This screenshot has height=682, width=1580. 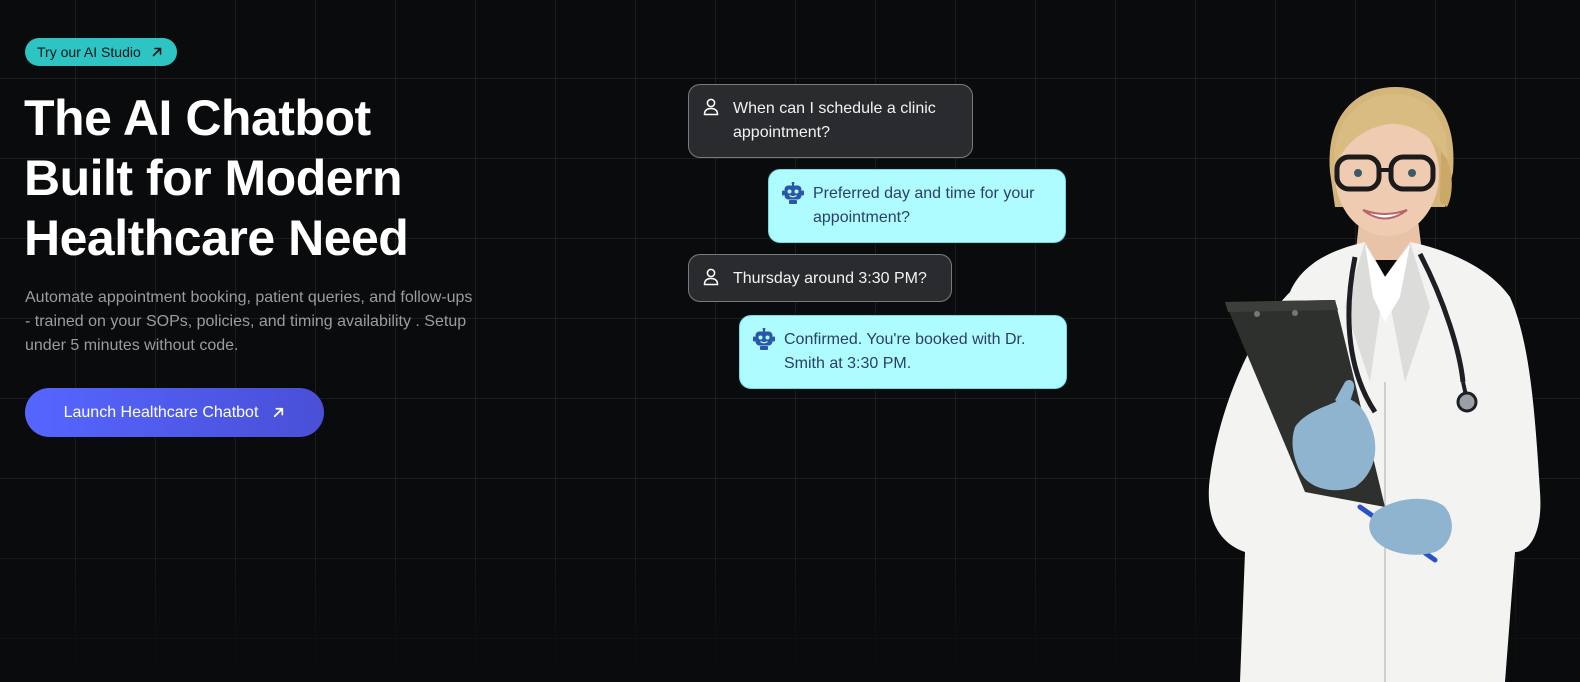 I want to click on badge-label: Try our AI Studio, so click(x=89, y=52).